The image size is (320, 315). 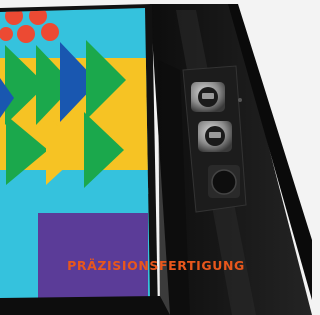 What do you see at coordinates (85, 305) in the screenshot?
I see `kiosk-base` at bounding box center [85, 305].